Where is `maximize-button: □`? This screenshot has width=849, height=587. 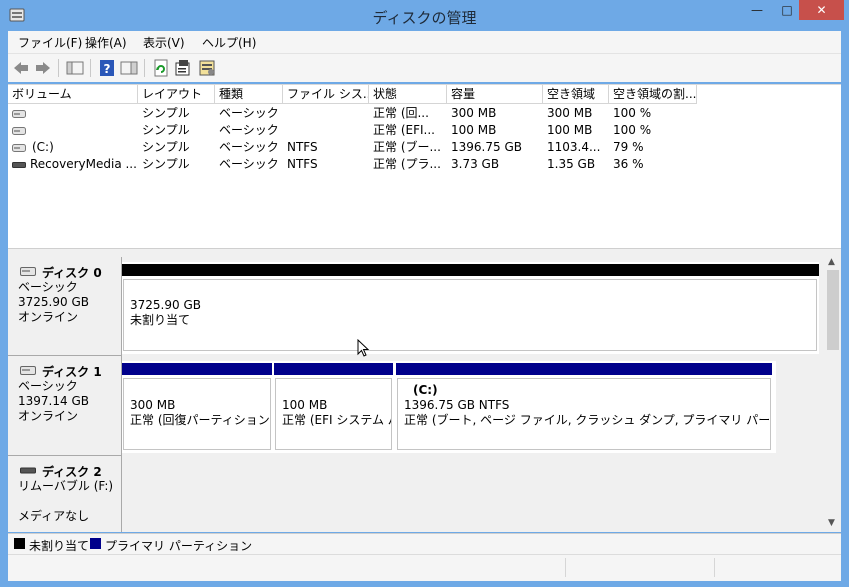
maximize-button: □ is located at coordinates (787, 10).